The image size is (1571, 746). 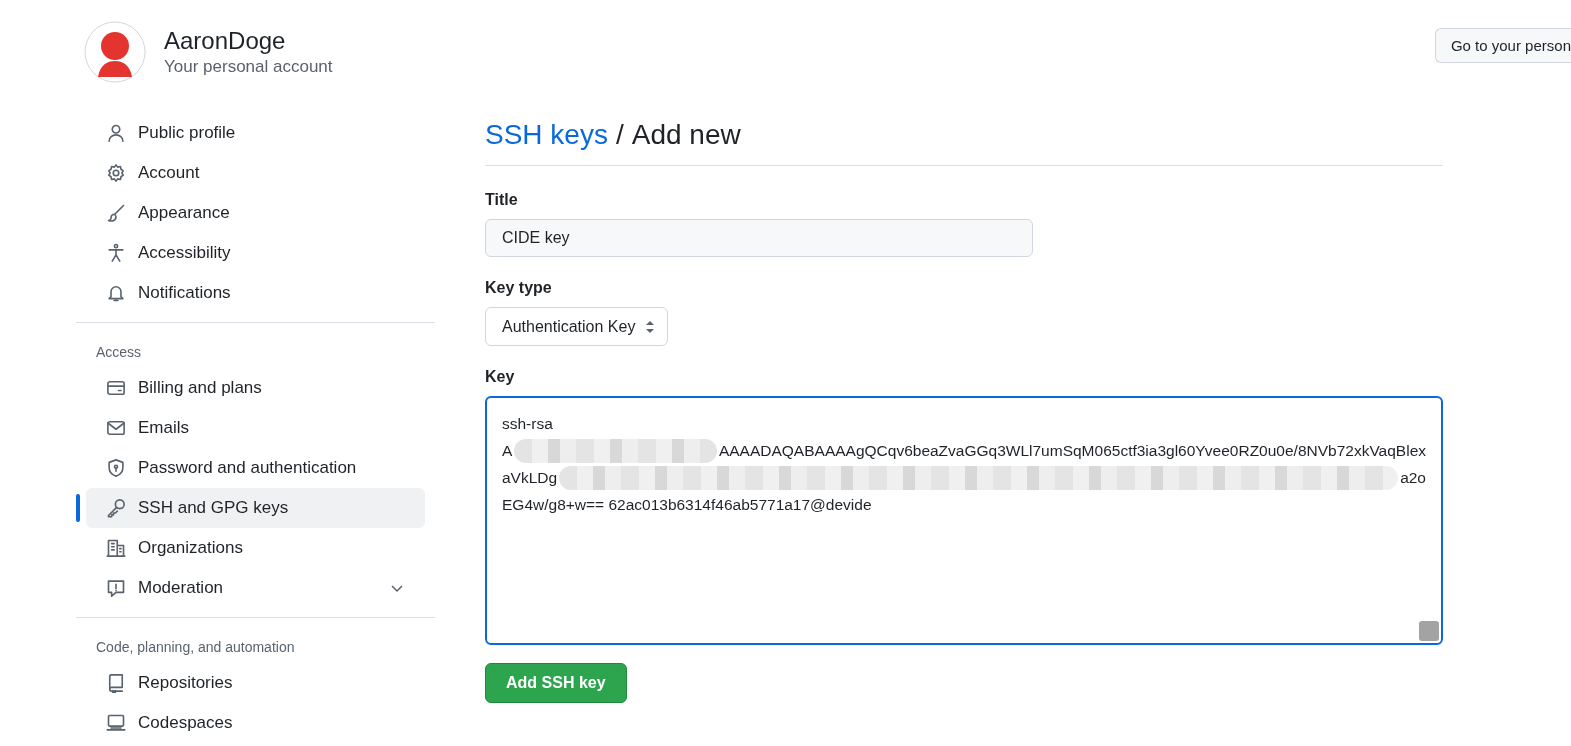 I want to click on title-field: CIDE key, so click(x=759, y=238).